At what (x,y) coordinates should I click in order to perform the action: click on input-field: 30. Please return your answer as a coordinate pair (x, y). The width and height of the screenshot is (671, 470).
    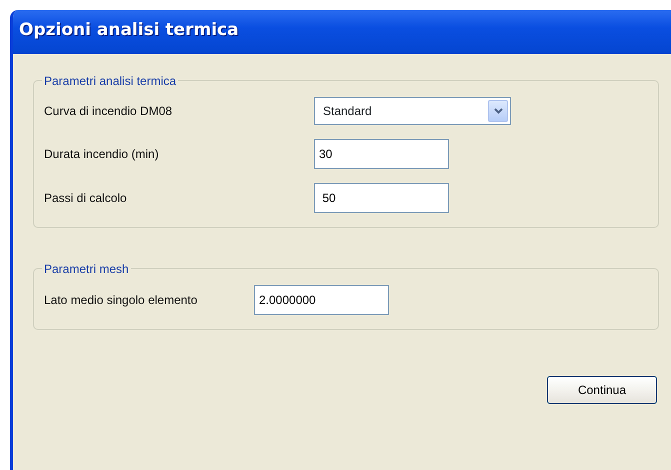
    Looking at the image, I should click on (381, 154).